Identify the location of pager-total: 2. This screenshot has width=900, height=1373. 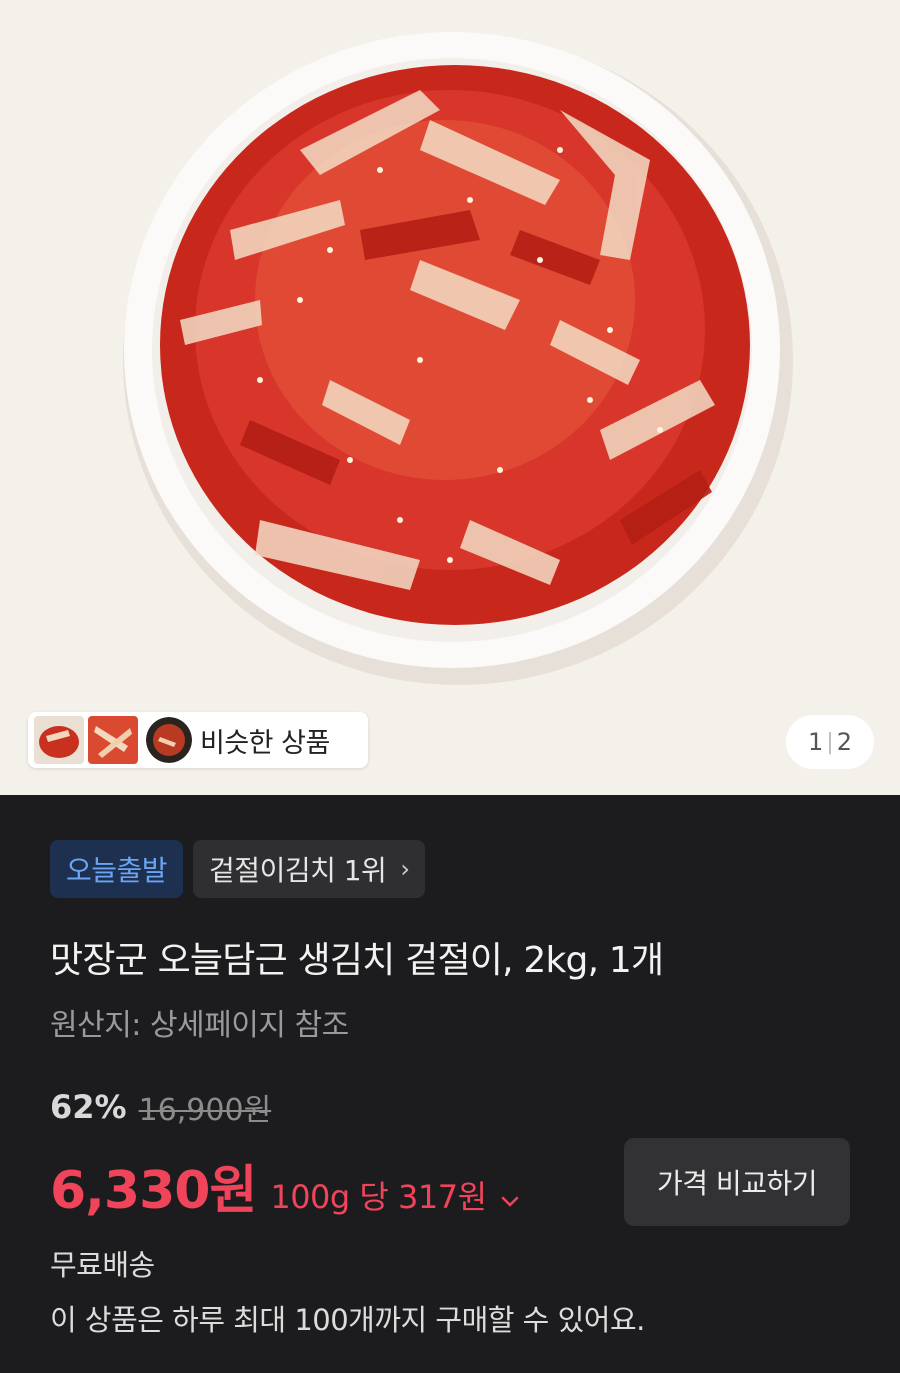
(844, 742).